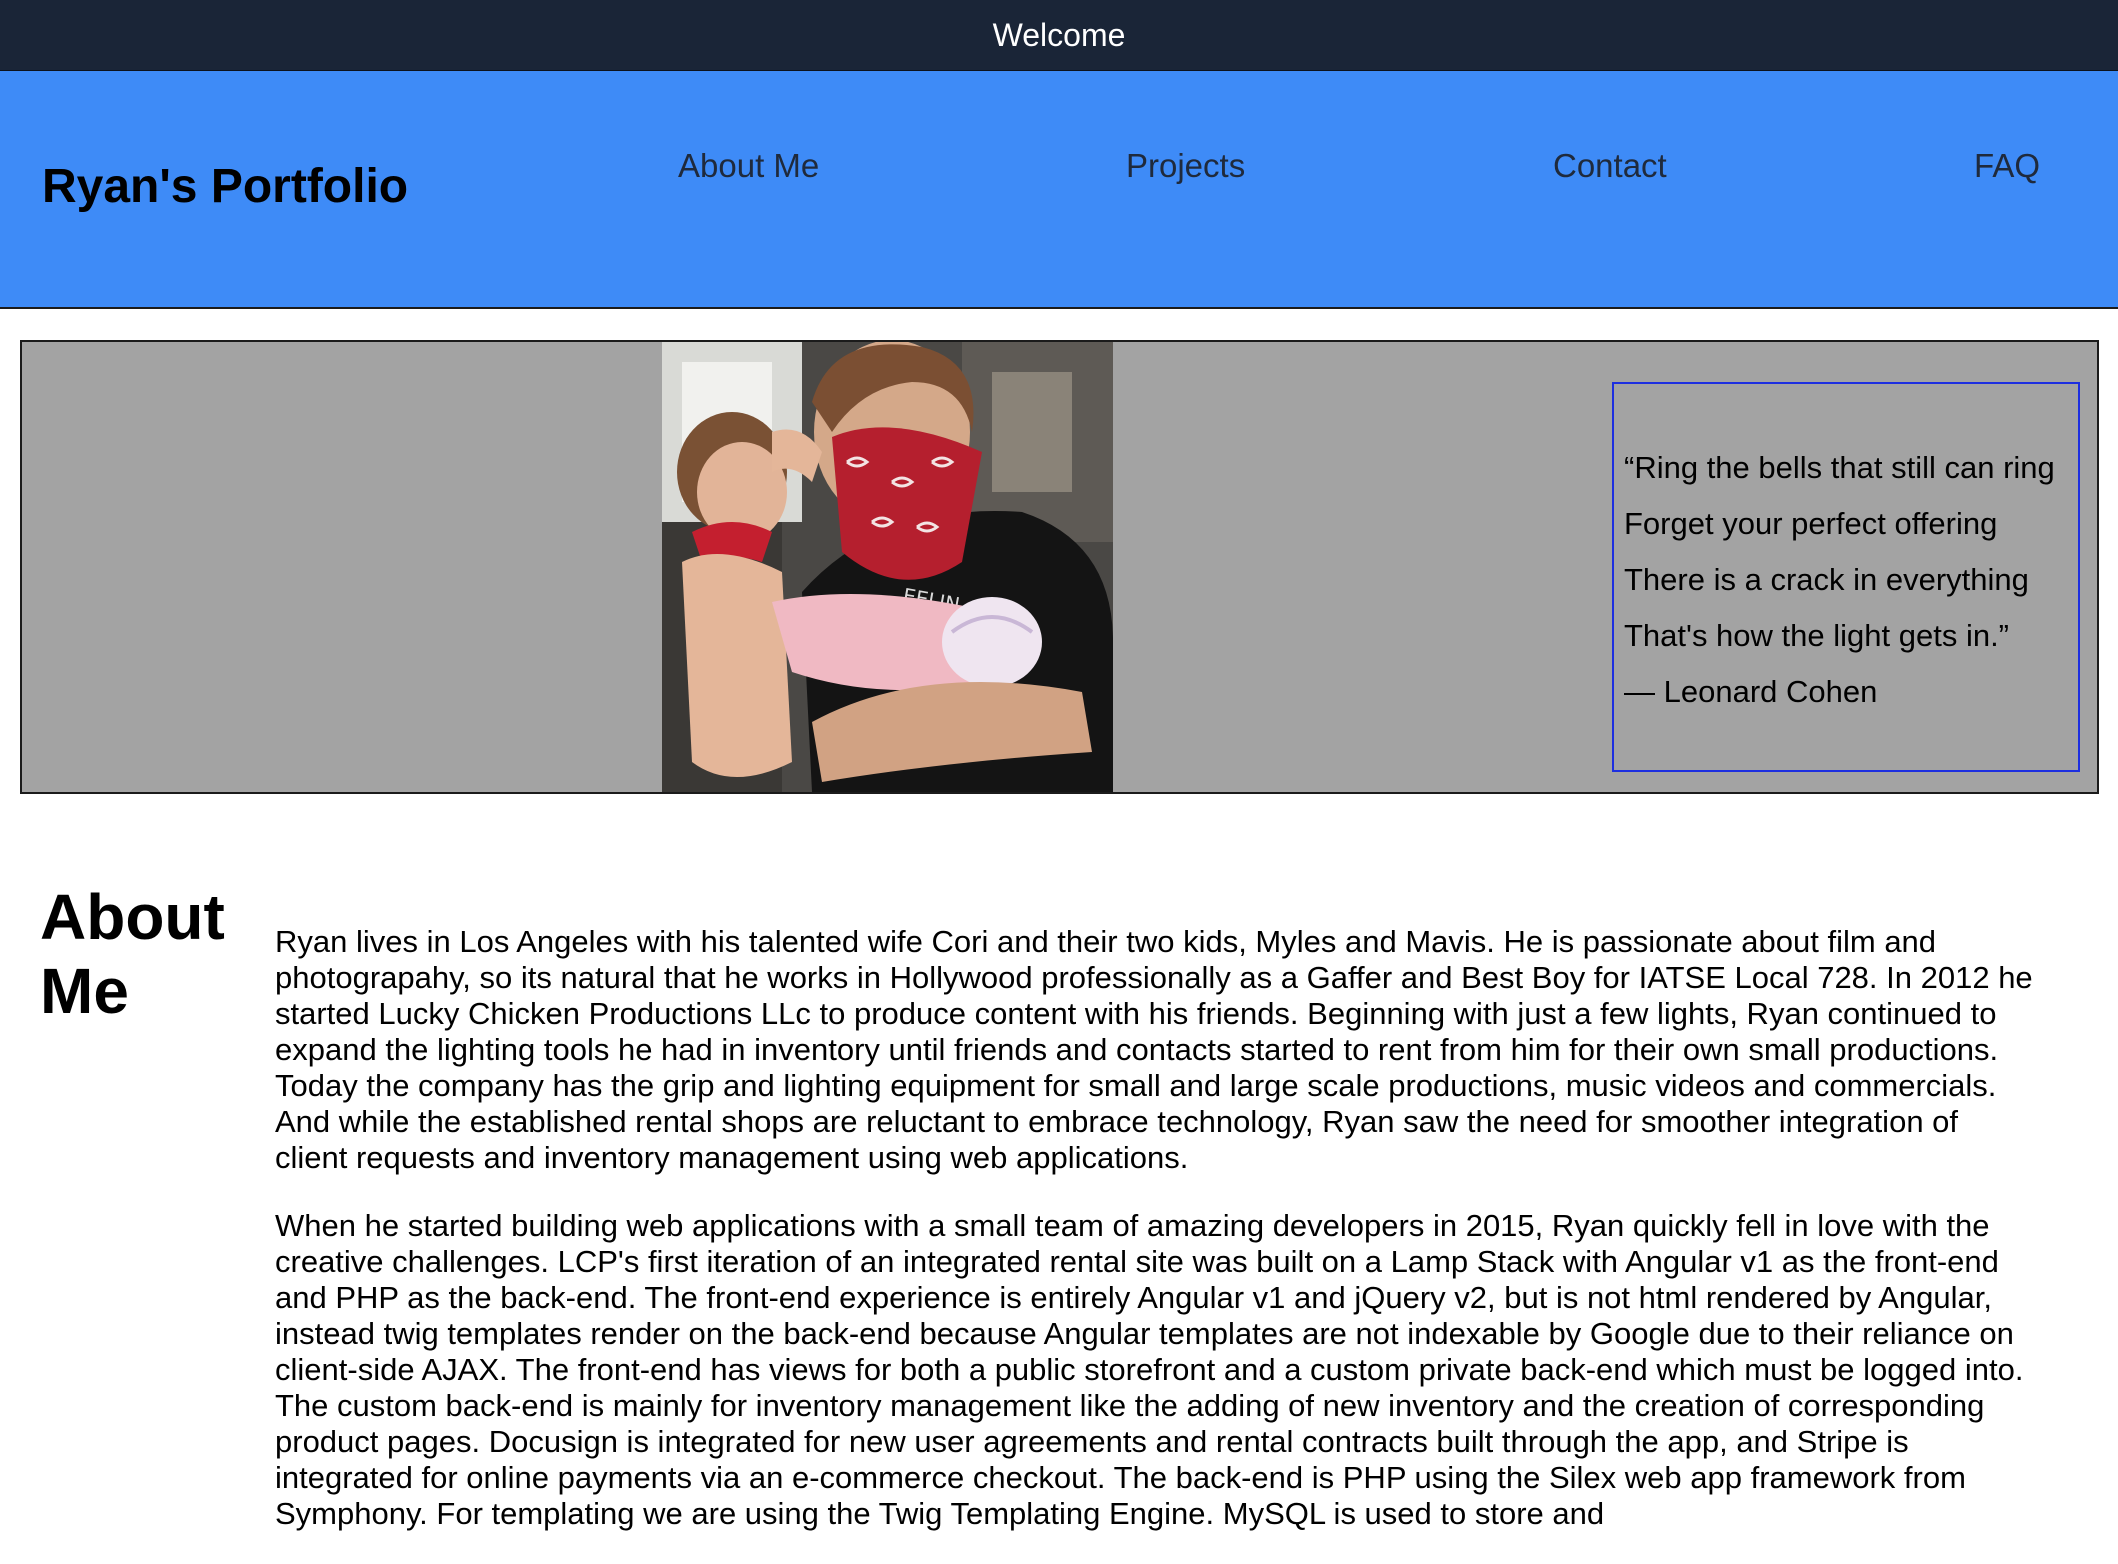 The height and width of the screenshot is (1564, 2118). Describe the element at coordinates (1826, 579) in the screenshot. I see `quote-line: There is a crack in everything` at that location.